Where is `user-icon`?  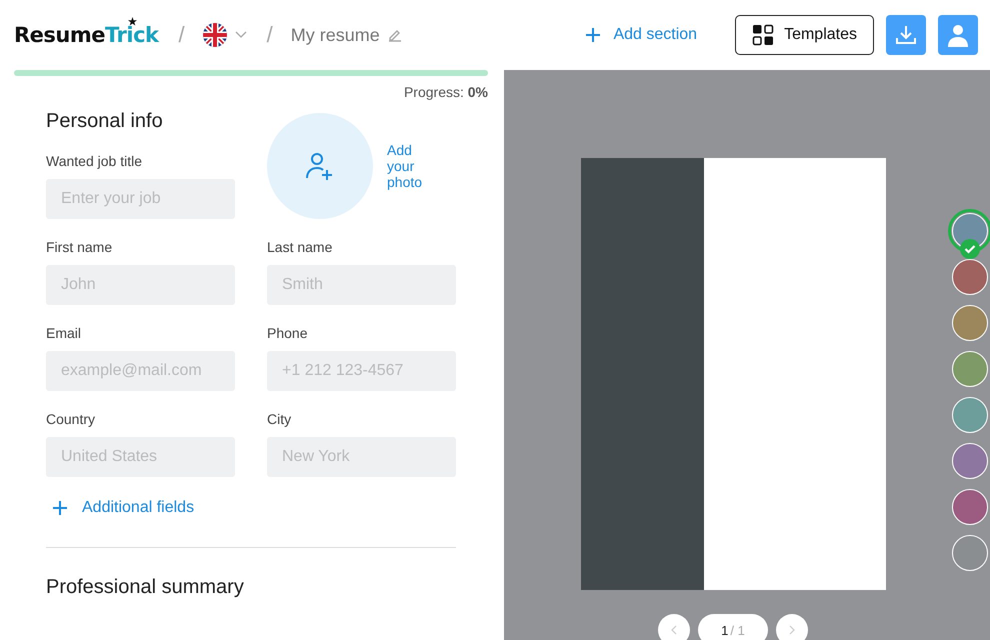
user-icon is located at coordinates (958, 35).